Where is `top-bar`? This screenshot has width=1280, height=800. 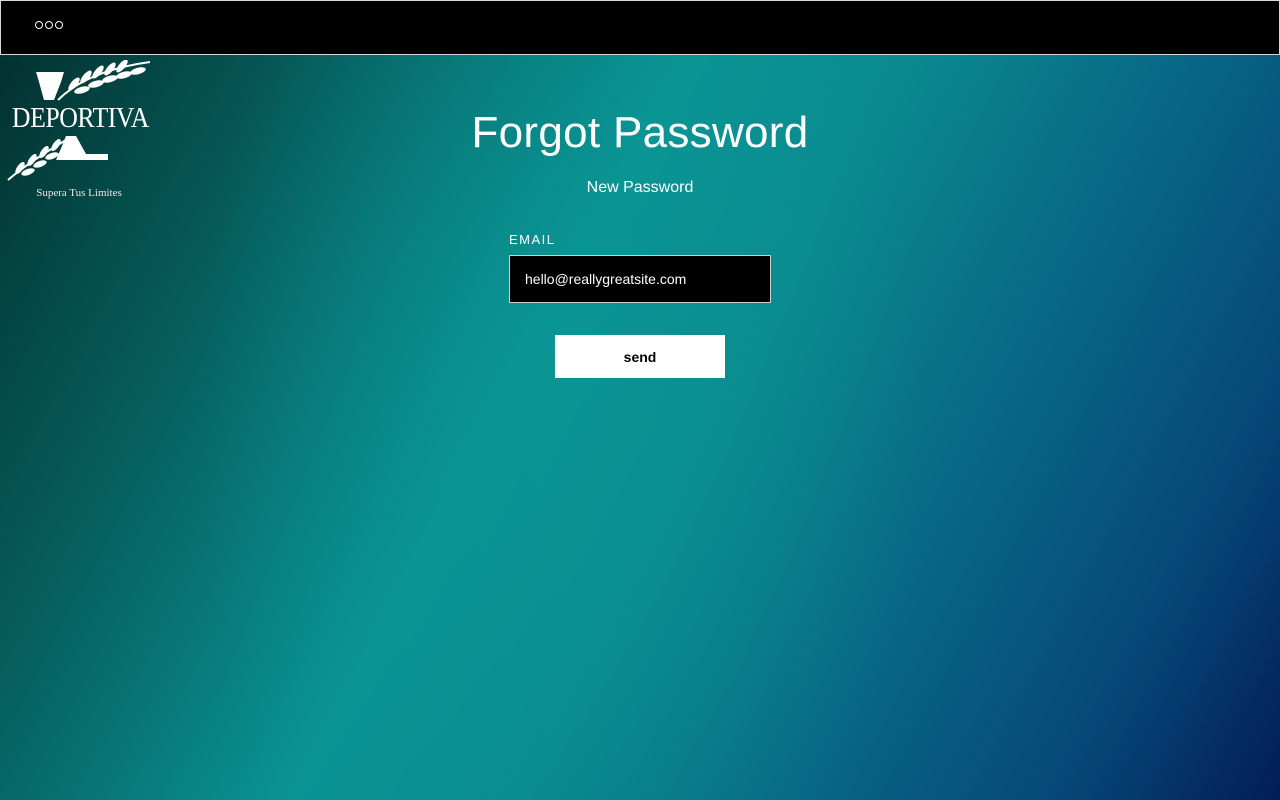
top-bar is located at coordinates (640, 27).